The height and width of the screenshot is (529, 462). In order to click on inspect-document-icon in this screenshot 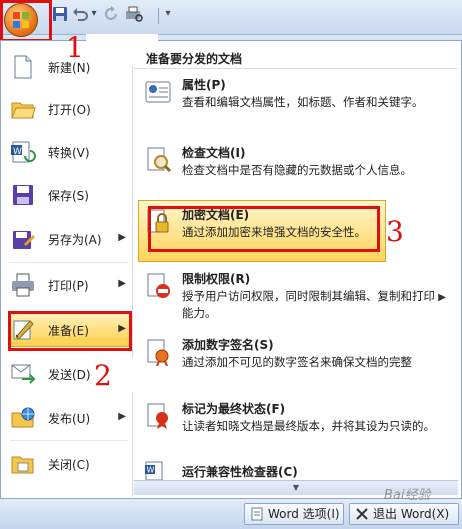, I will do `click(159, 160)`.